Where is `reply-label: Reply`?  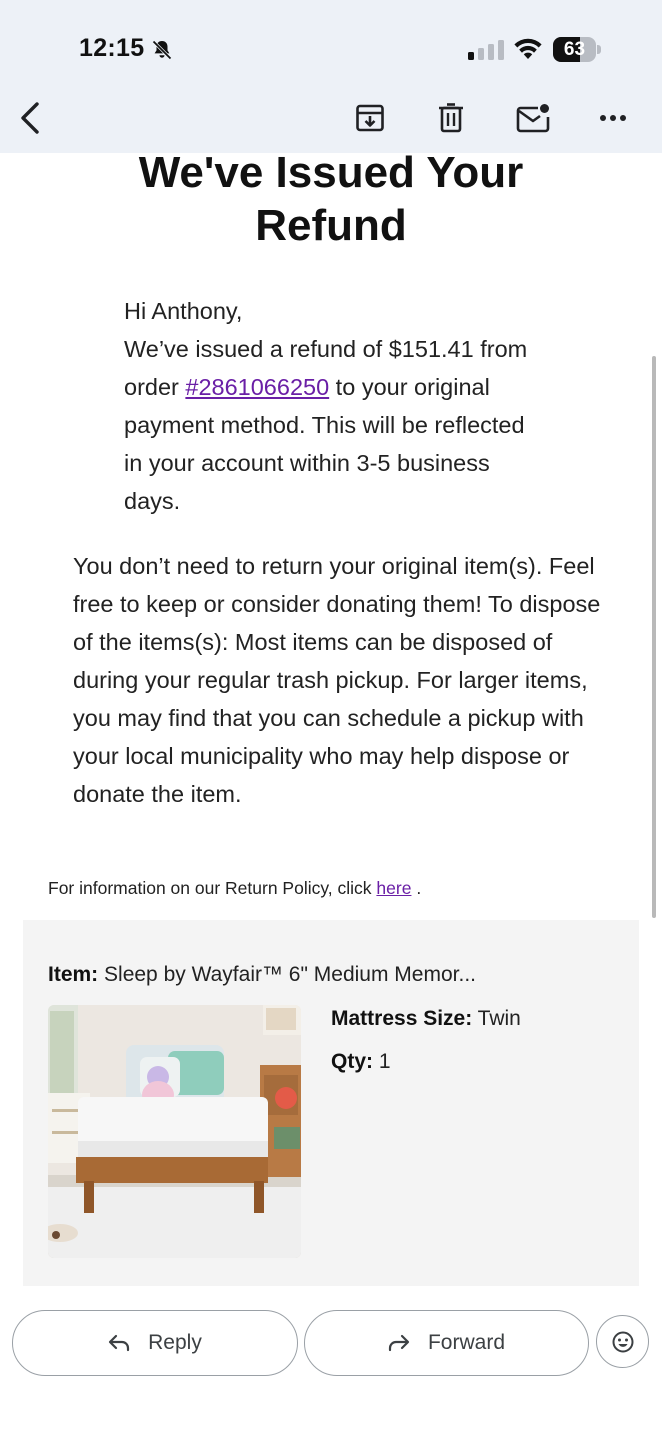
reply-label: Reply is located at coordinates (175, 1342).